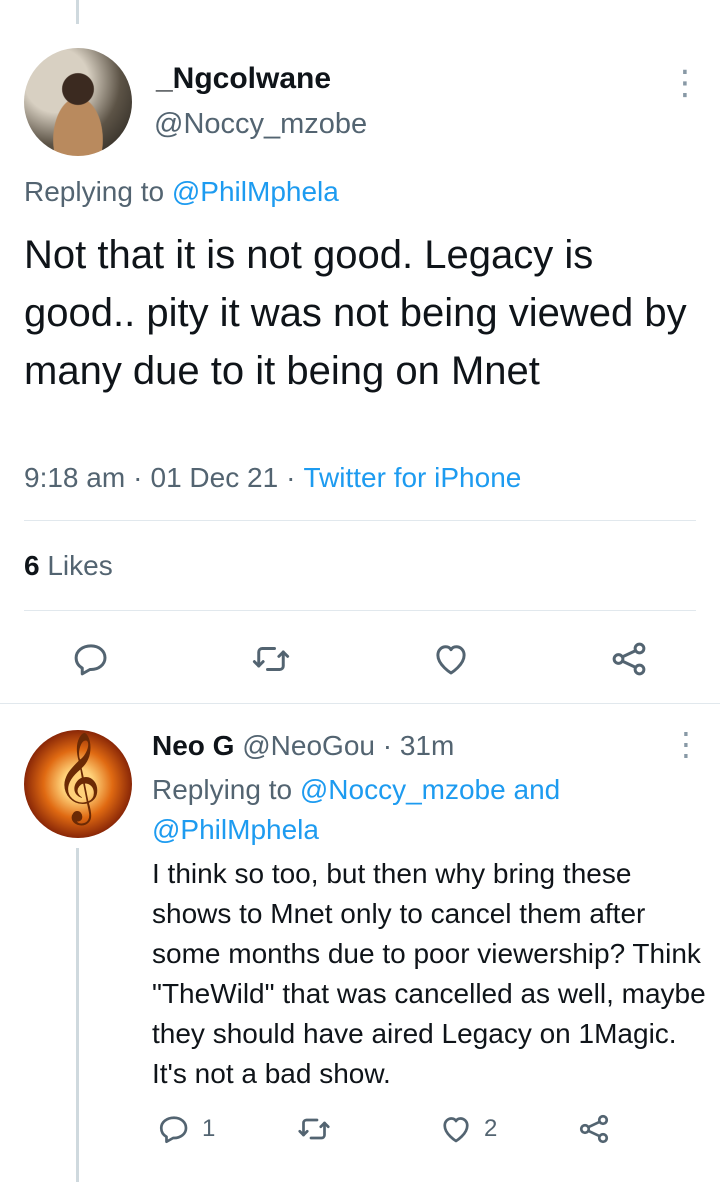 The width and height of the screenshot is (720, 1182). What do you see at coordinates (356, 809) in the screenshot?
I see `replying-to-reply: Replying to @Noccy_mzobe and @PhilMphela` at bounding box center [356, 809].